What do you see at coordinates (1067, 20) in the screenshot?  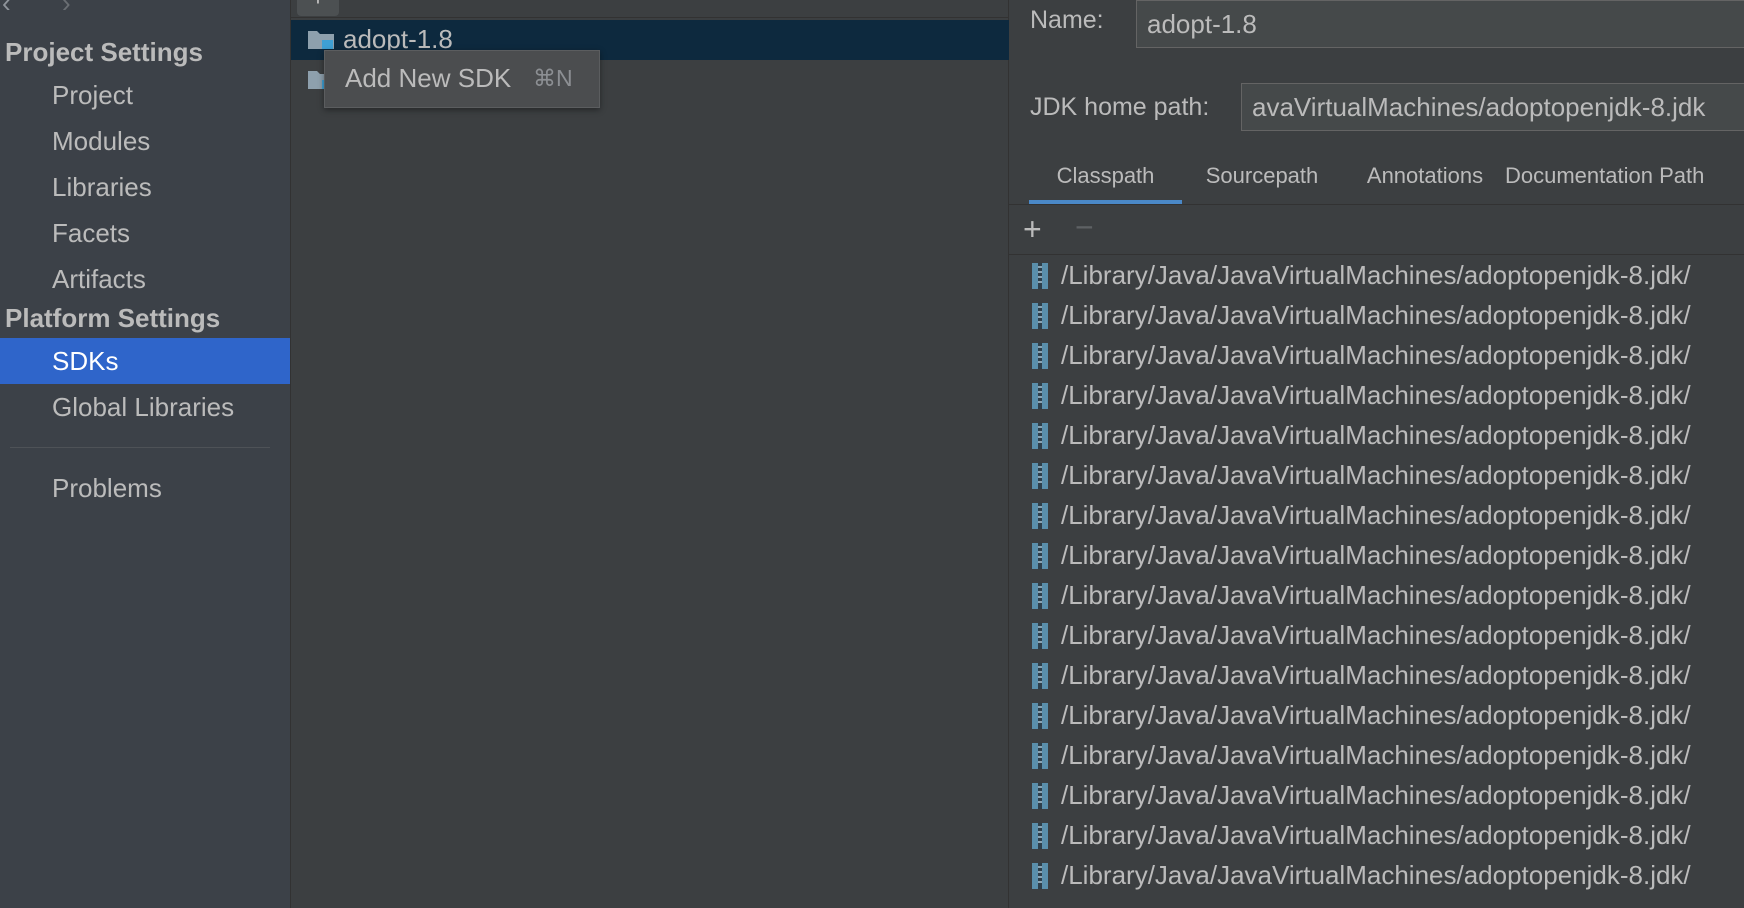 I see `name-field-label: Name:` at bounding box center [1067, 20].